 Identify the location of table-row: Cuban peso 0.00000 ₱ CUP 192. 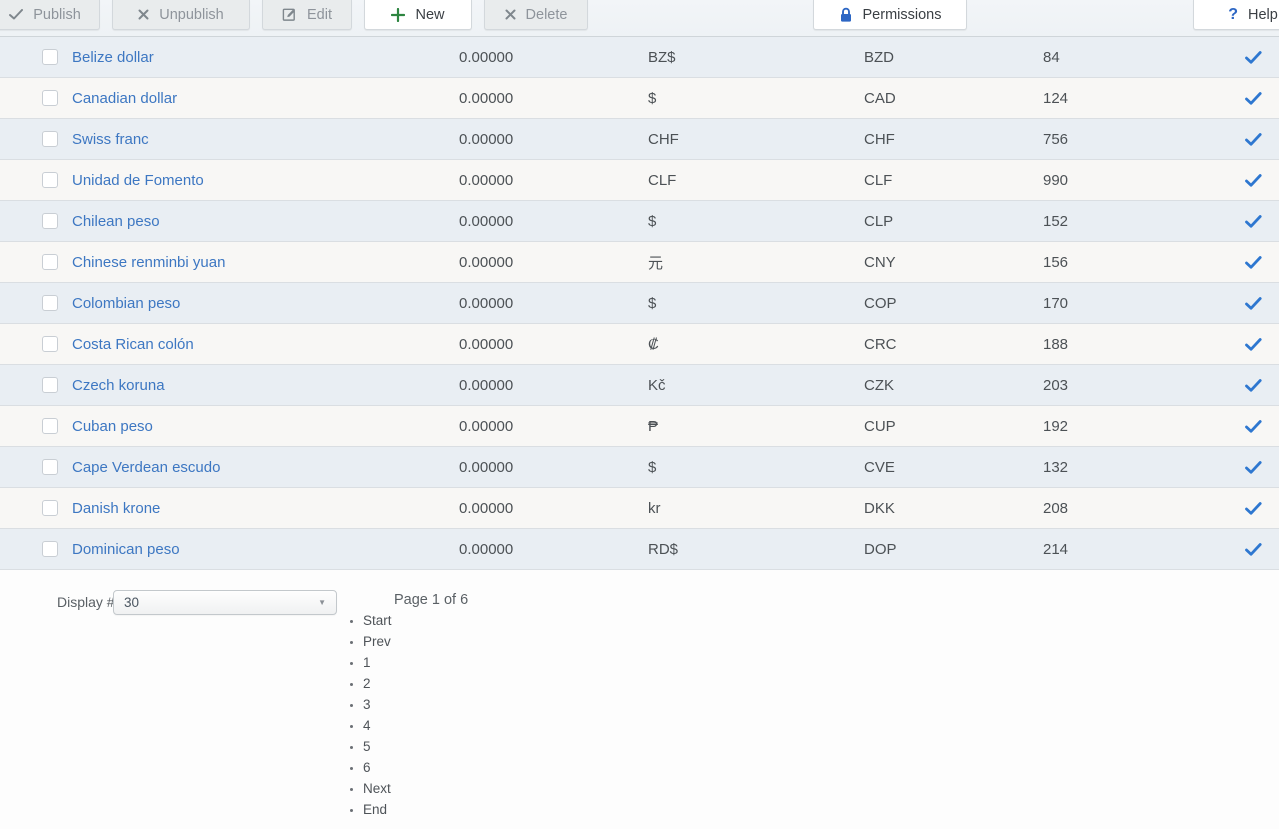
(639, 426).